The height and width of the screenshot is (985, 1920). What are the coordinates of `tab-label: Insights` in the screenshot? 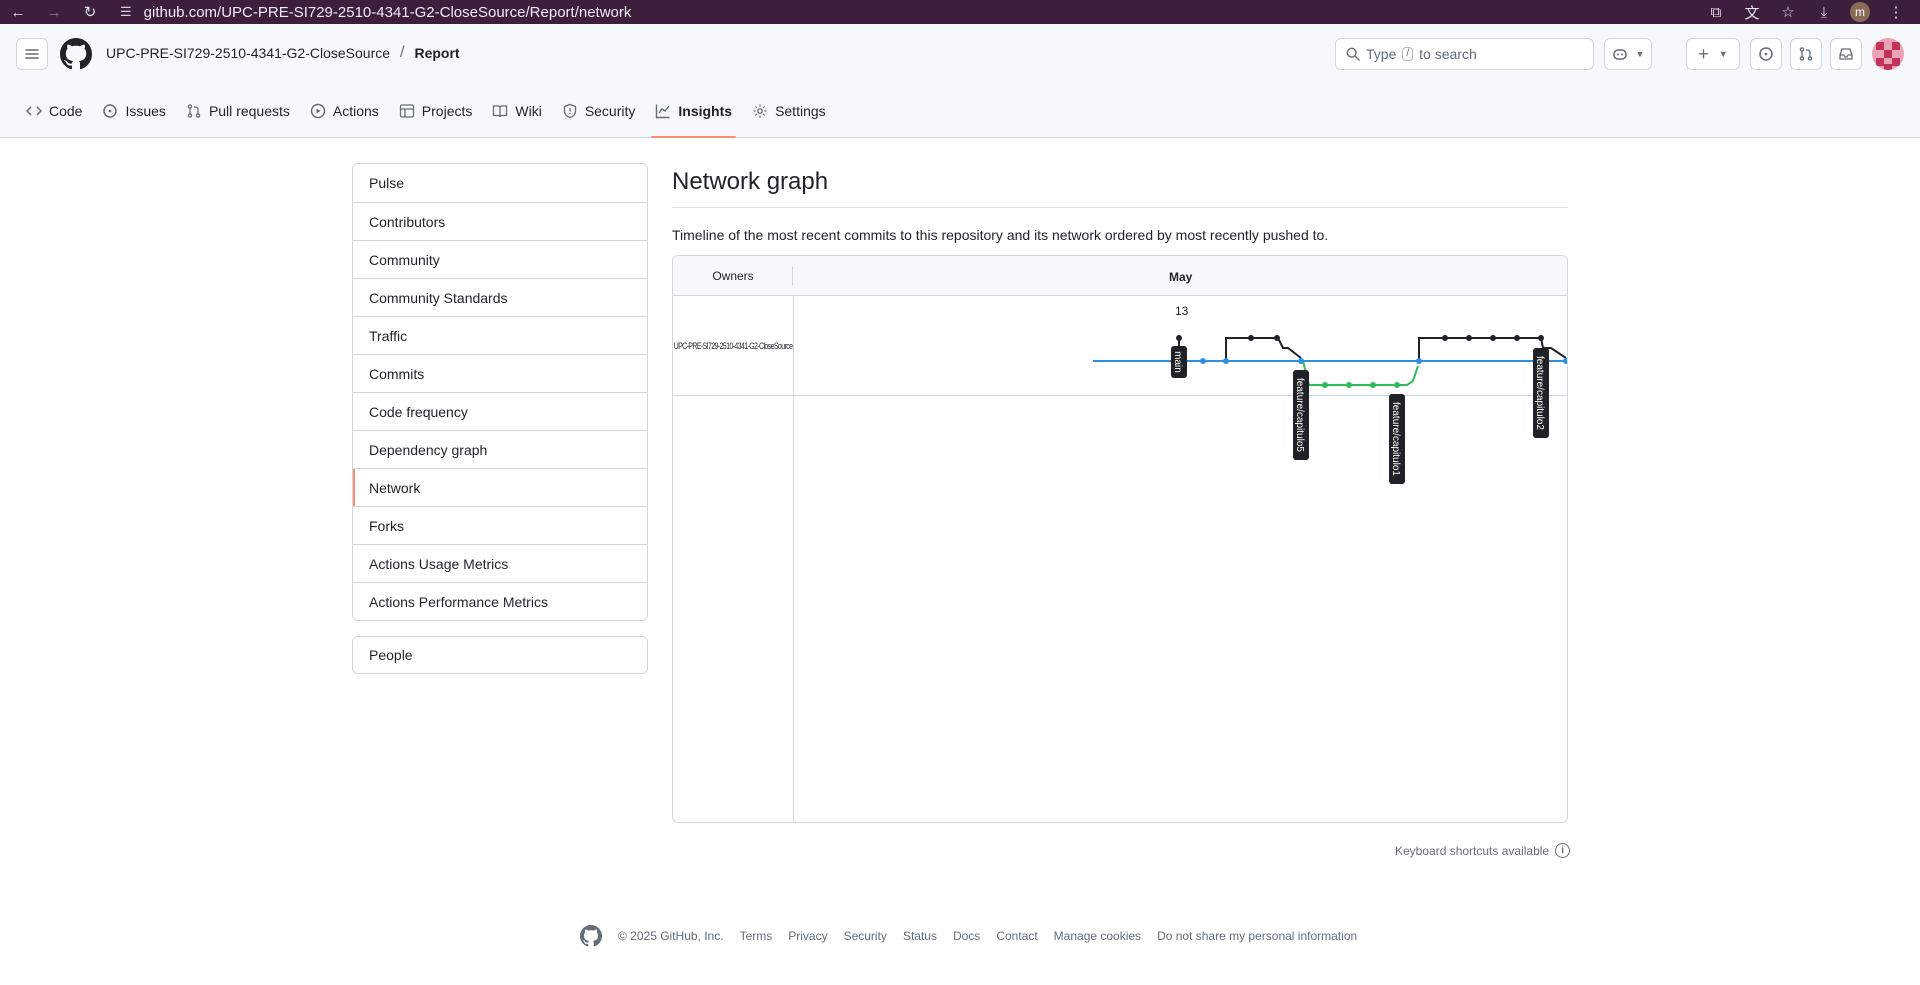 It's located at (705, 111).